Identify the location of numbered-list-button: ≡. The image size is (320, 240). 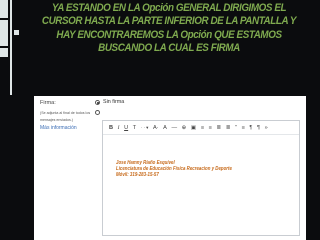
(202, 128).